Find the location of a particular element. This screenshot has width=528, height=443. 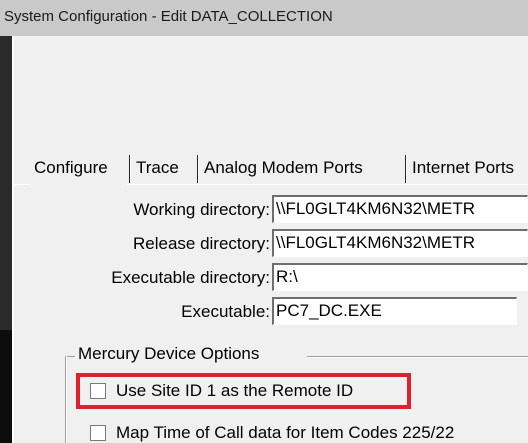

executable-directory-label: Executable directory: is located at coordinates (190, 277).